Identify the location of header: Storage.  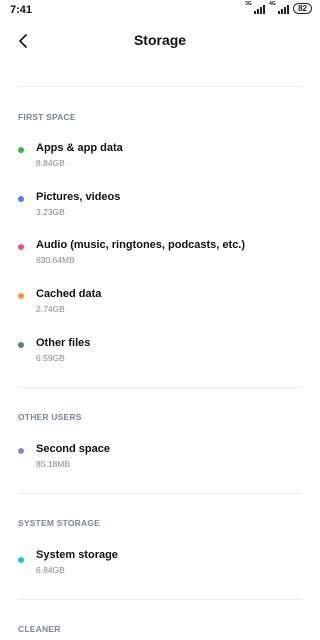
(160, 41).